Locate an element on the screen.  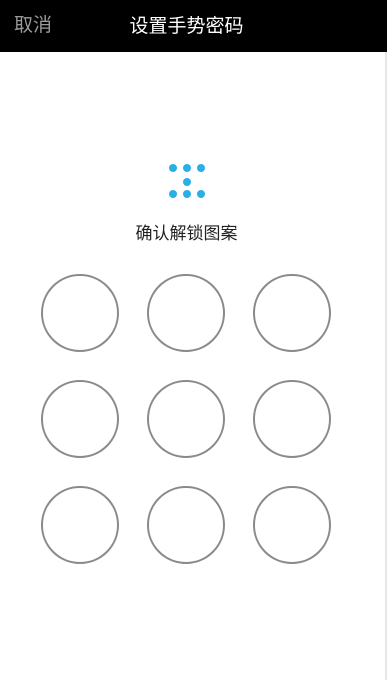
instruction-text: 确认解锁图案 is located at coordinates (186, 234).